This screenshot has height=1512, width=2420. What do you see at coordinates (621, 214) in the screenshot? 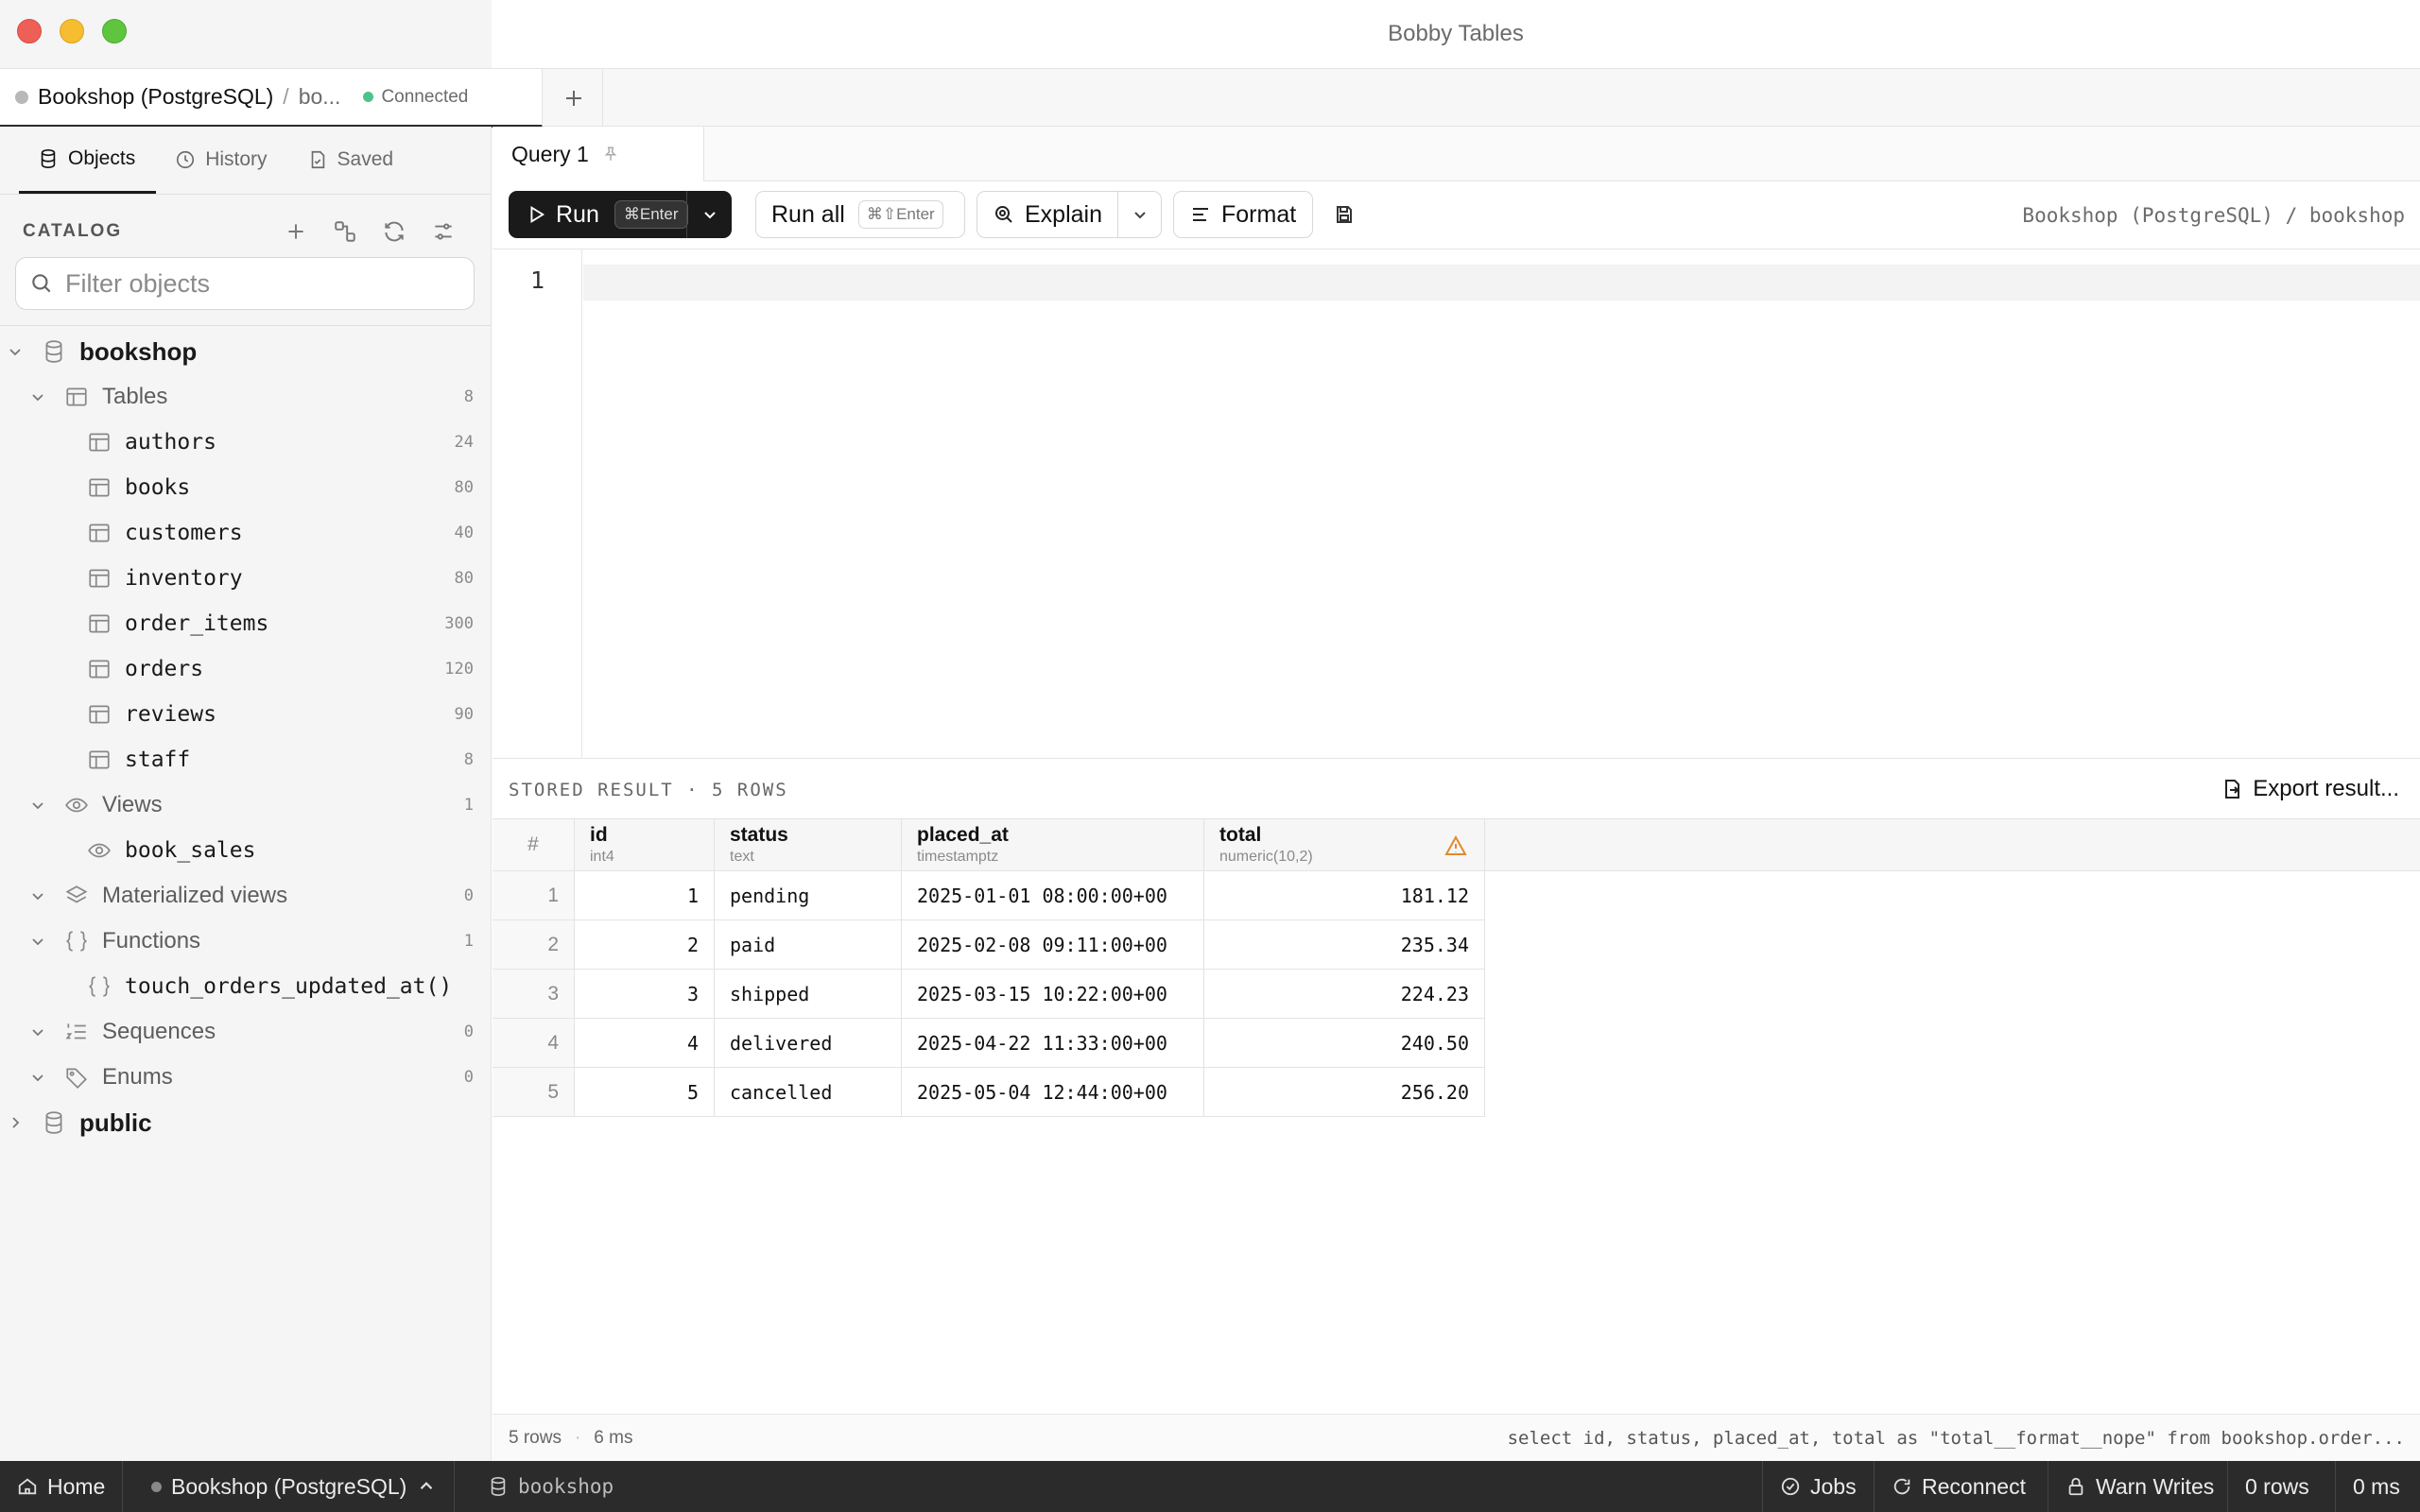
I see `run-button: Run ⌘Enter` at bounding box center [621, 214].